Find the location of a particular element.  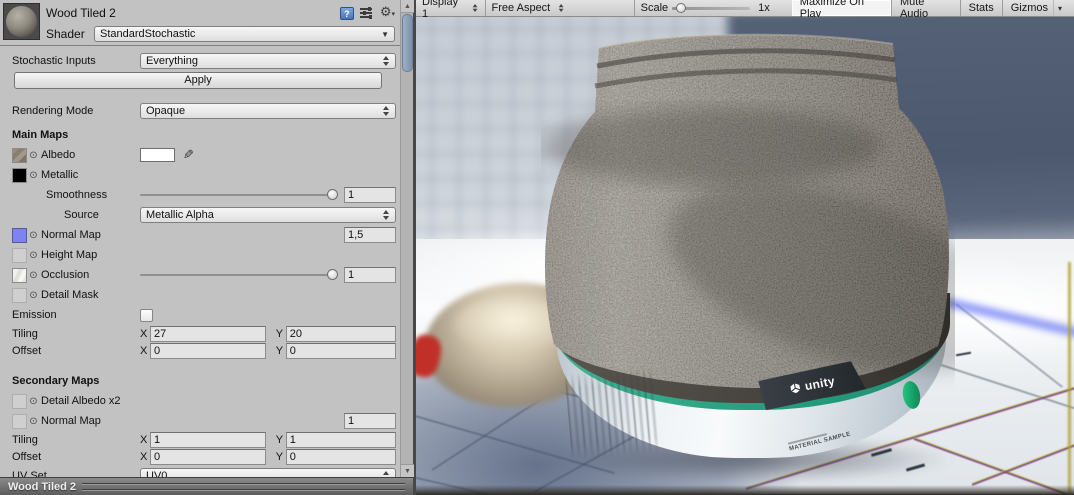

emission-label: Emission is located at coordinates (34, 315).